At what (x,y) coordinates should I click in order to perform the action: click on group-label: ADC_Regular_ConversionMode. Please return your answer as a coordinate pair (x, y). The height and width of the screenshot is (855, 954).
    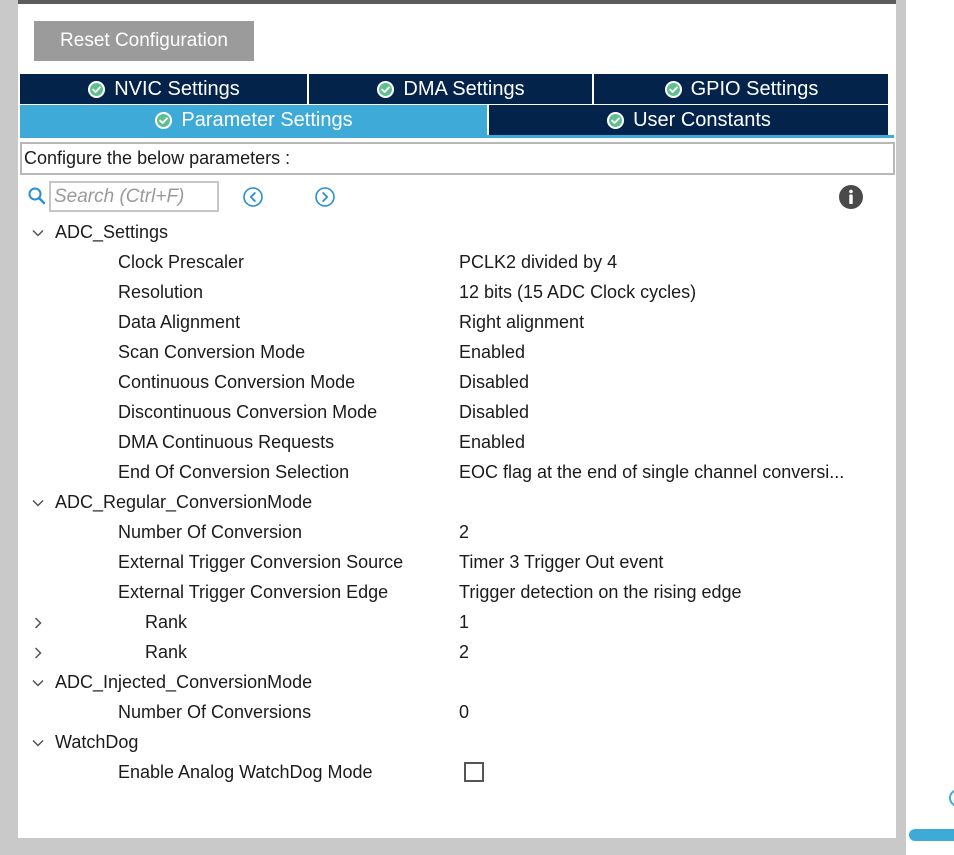
    Looking at the image, I should click on (184, 502).